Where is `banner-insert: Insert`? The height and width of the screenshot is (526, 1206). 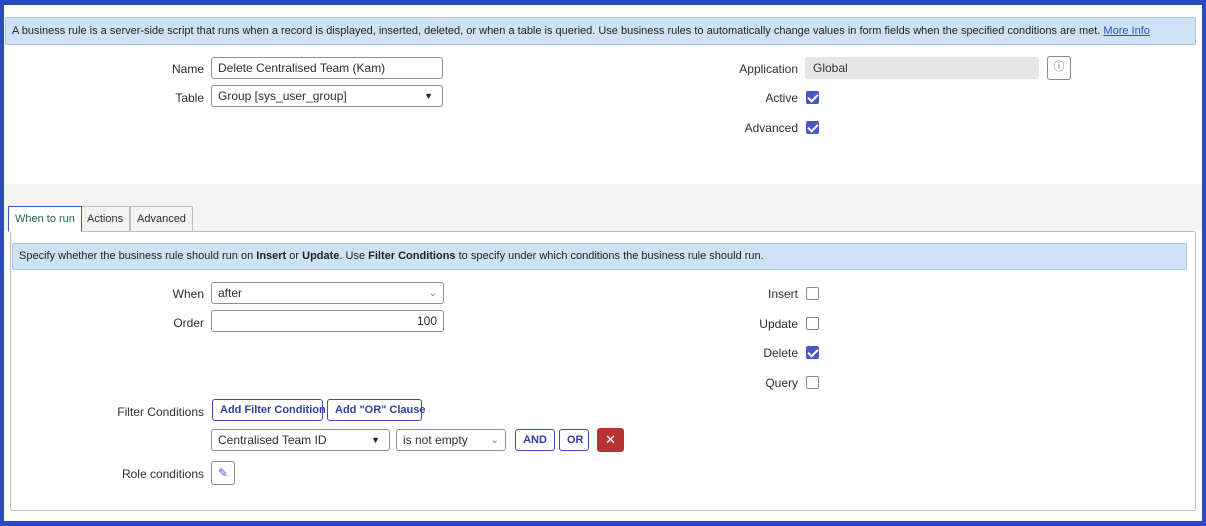
banner-insert: Insert is located at coordinates (271, 256).